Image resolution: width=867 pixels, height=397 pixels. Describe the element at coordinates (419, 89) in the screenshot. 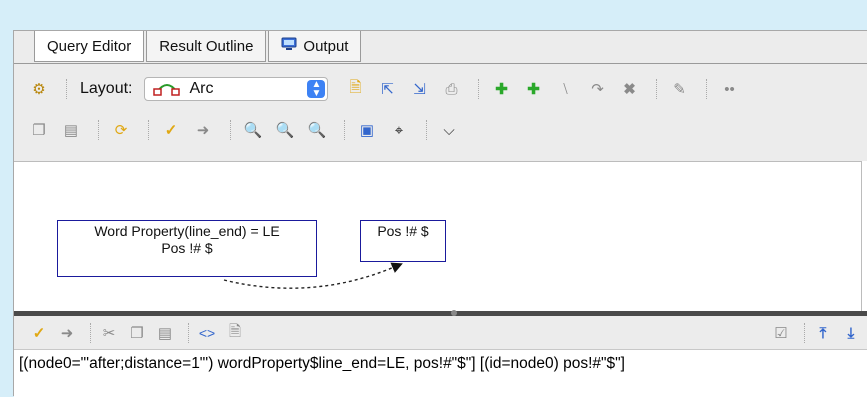

I see `import-icon: ⇲` at that location.